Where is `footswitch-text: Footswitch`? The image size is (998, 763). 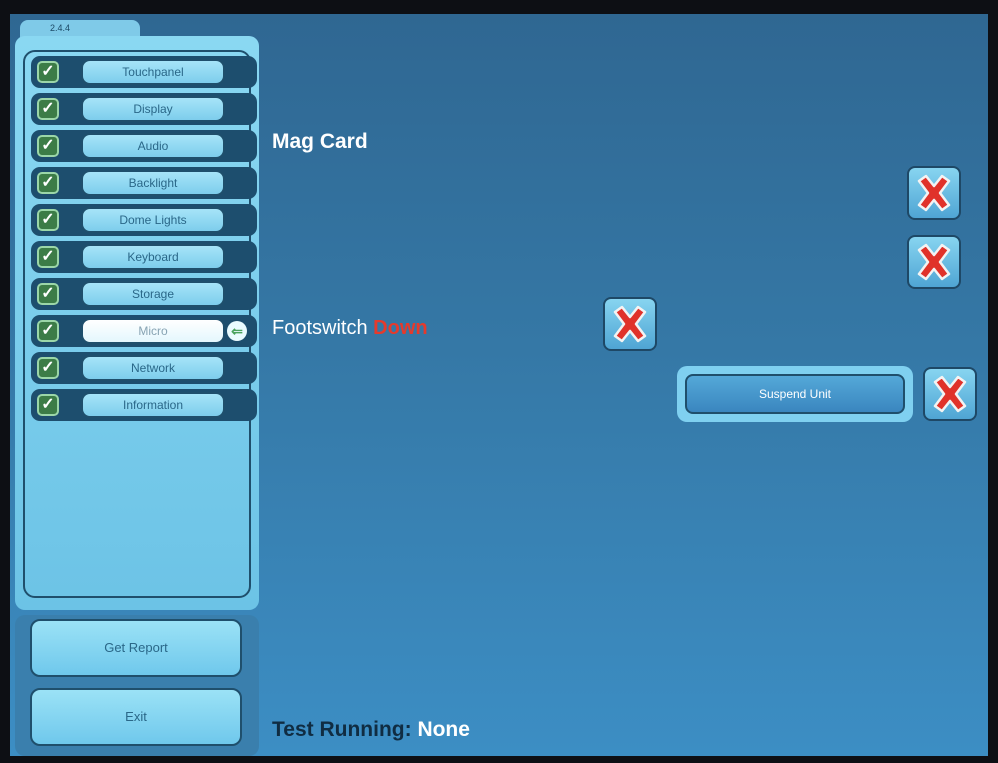
footswitch-text: Footswitch is located at coordinates (320, 328).